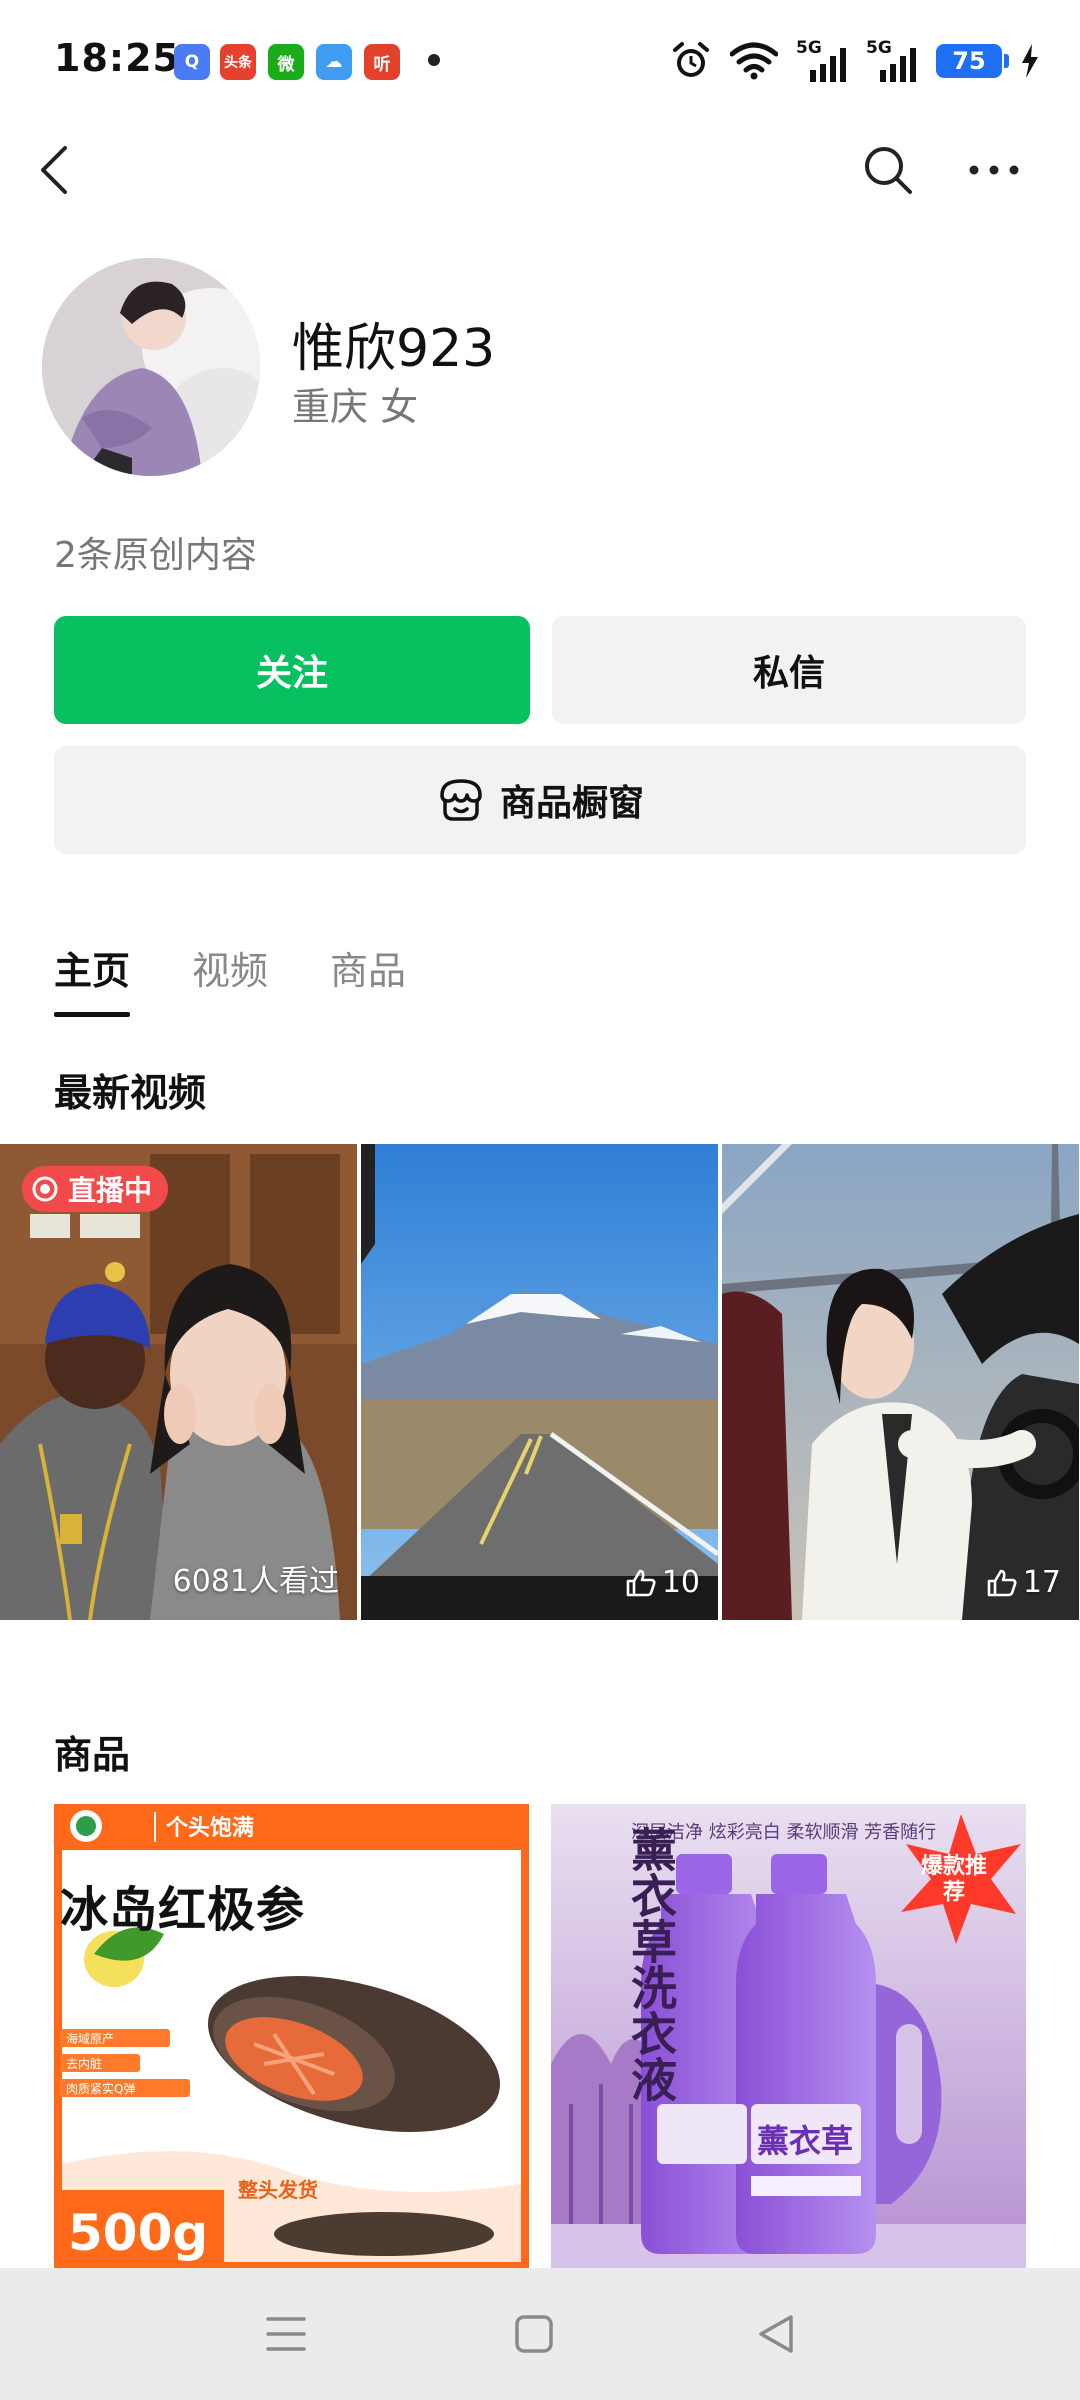 The width and height of the screenshot is (1080, 2400). I want to click on menu-key, so click(286, 2334).